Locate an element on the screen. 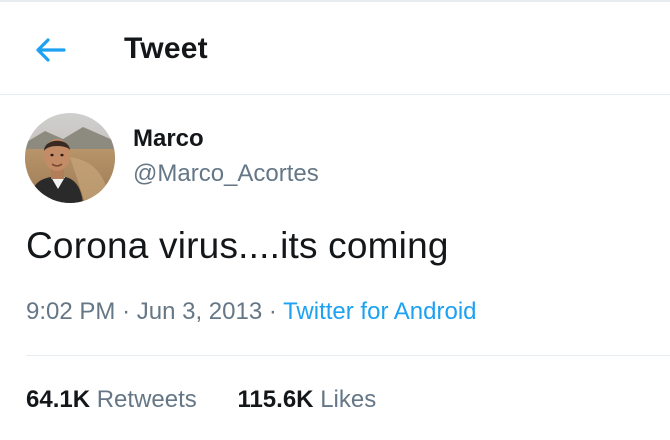 The image size is (670, 440). tweet-text: Corona virus....its coming is located at coordinates (237, 245).